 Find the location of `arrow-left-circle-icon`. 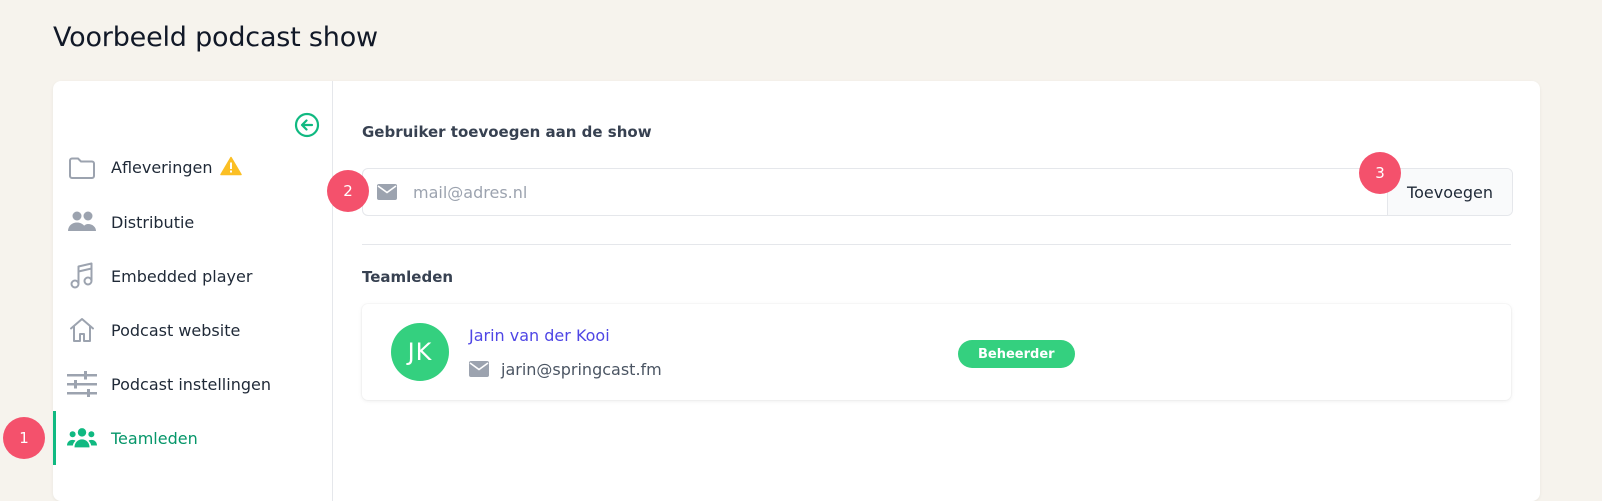

arrow-left-circle-icon is located at coordinates (307, 125).